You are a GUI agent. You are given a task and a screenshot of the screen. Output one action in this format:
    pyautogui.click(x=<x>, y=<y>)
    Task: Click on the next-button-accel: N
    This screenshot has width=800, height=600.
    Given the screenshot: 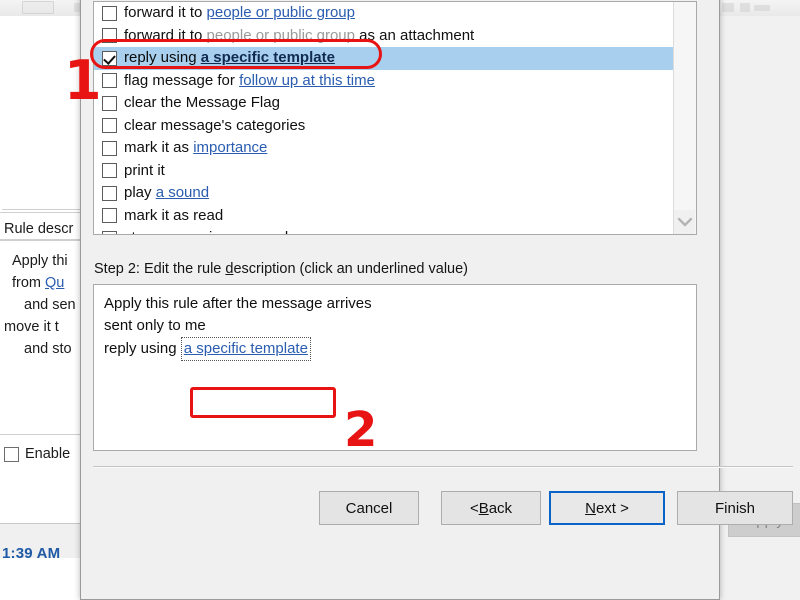 What is the action you would take?
    pyautogui.click(x=590, y=508)
    